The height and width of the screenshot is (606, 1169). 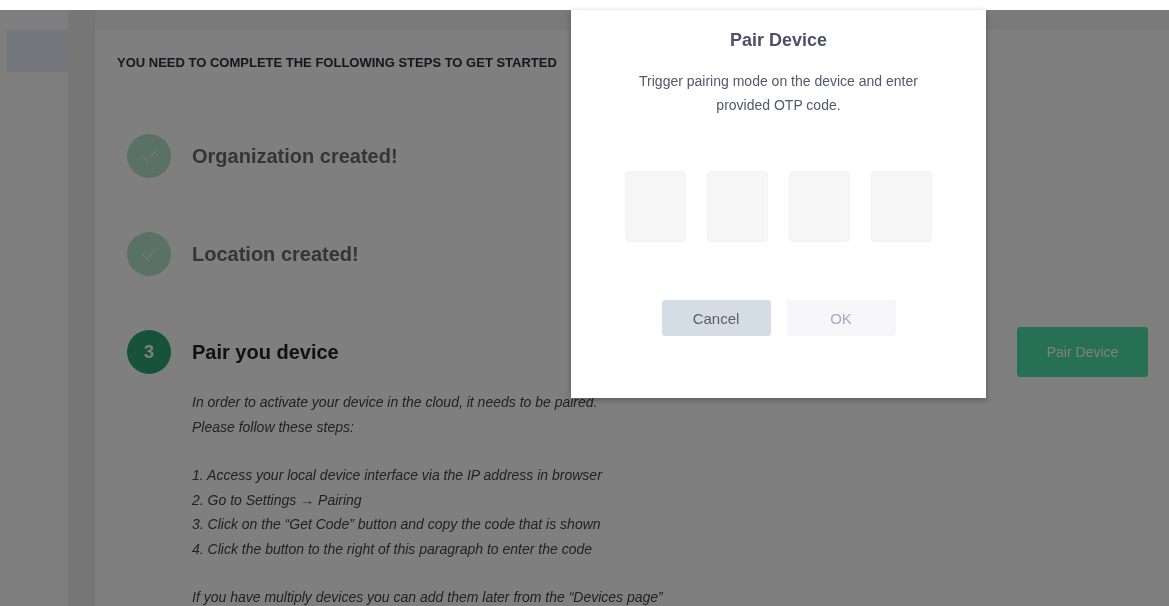 What do you see at coordinates (265, 352) in the screenshot?
I see `step-title: Pair you device` at bounding box center [265, 352].